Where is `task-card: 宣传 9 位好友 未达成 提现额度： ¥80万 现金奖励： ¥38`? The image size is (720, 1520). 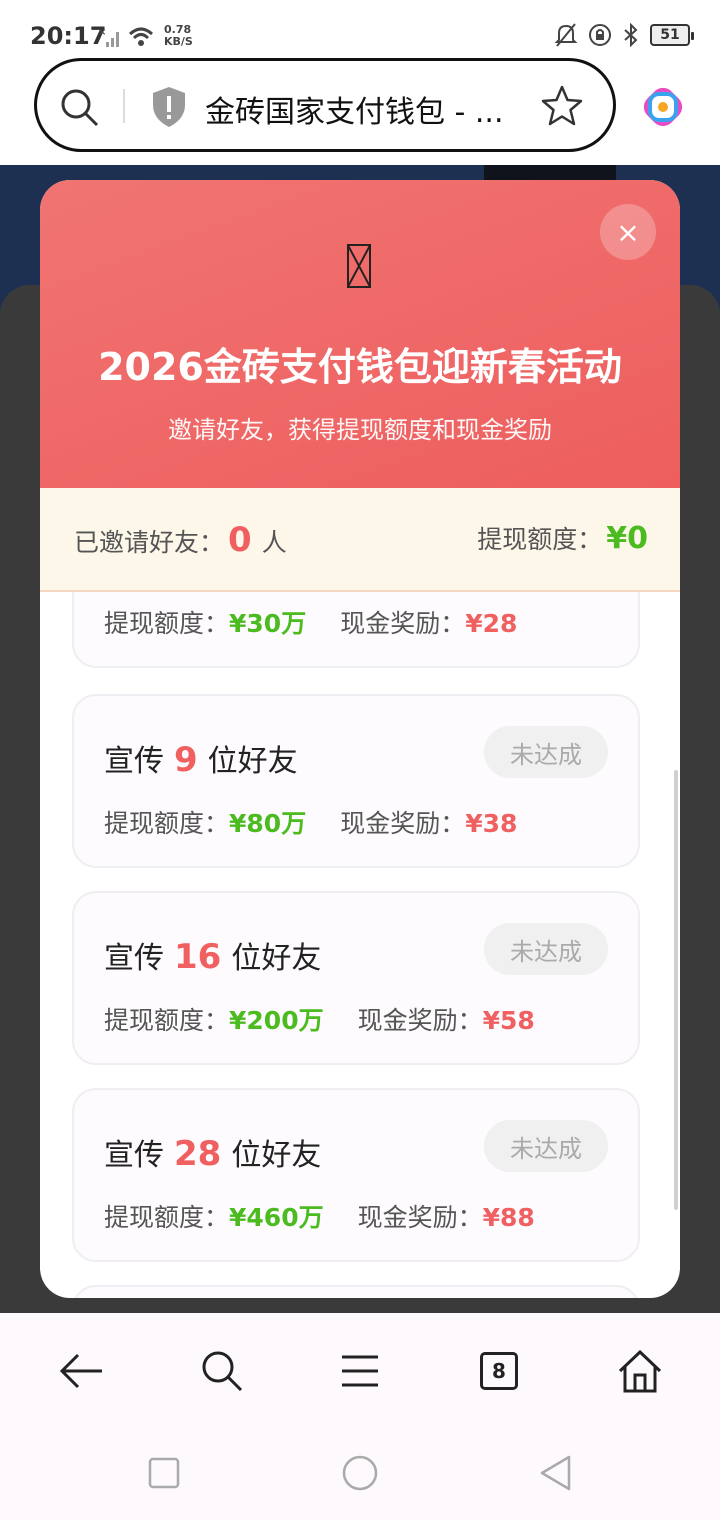
task-card: 宣传 9 位好友 未达成 提现额度： ¥80万 现金奖励： ¥38 is located at coordinates (356, 781).